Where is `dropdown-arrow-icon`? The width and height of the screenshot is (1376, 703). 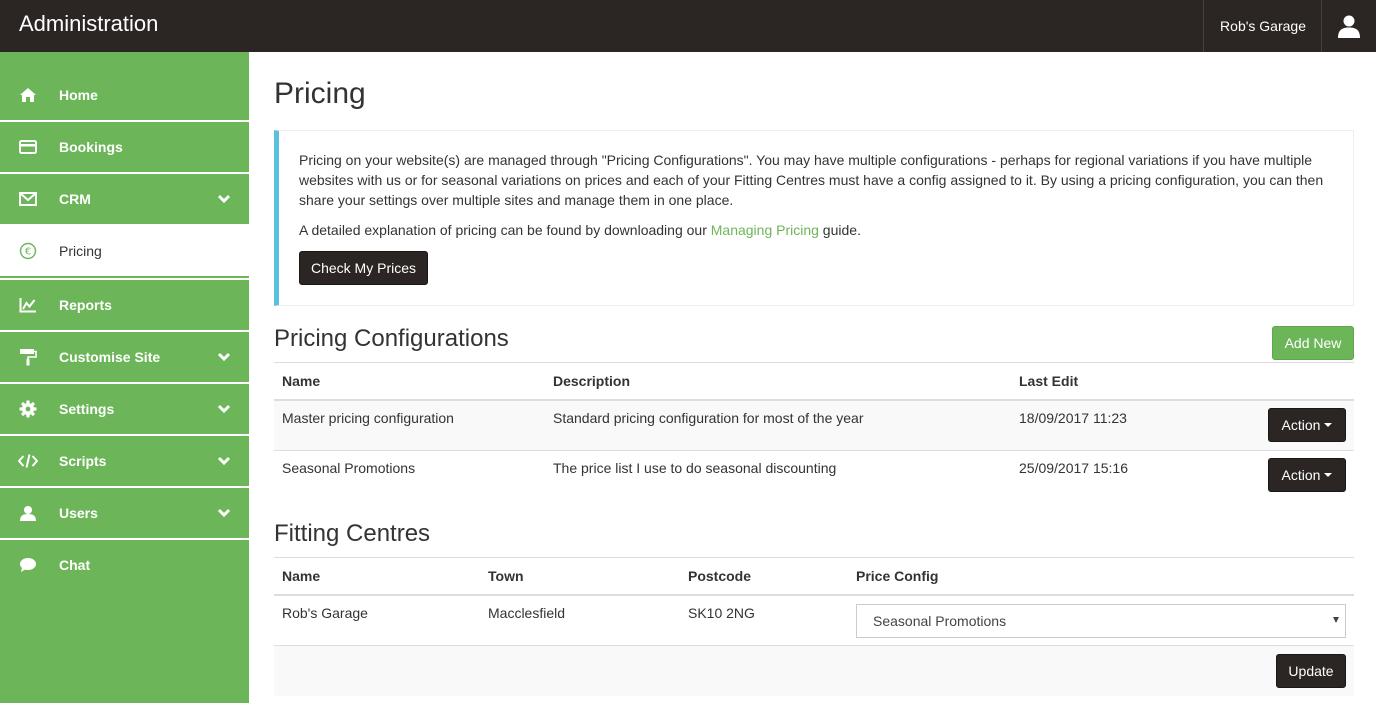
dropdown-arrow-icon is located at coordinates (1336, 620).